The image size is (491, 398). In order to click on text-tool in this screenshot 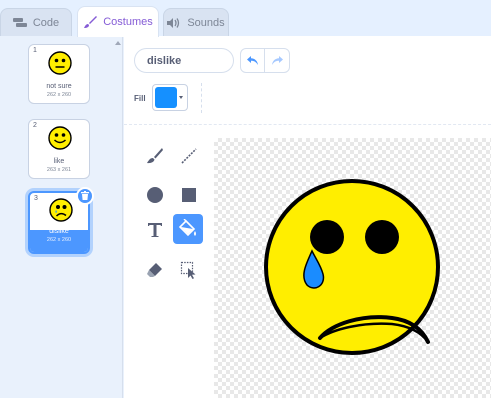, I will do `click(155, 230)`.